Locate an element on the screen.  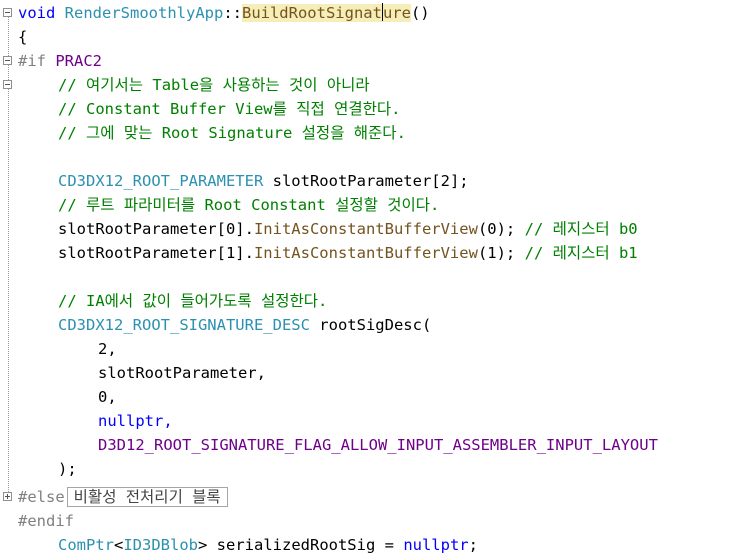
code-line-2: { is located at coordinates (22, 37).